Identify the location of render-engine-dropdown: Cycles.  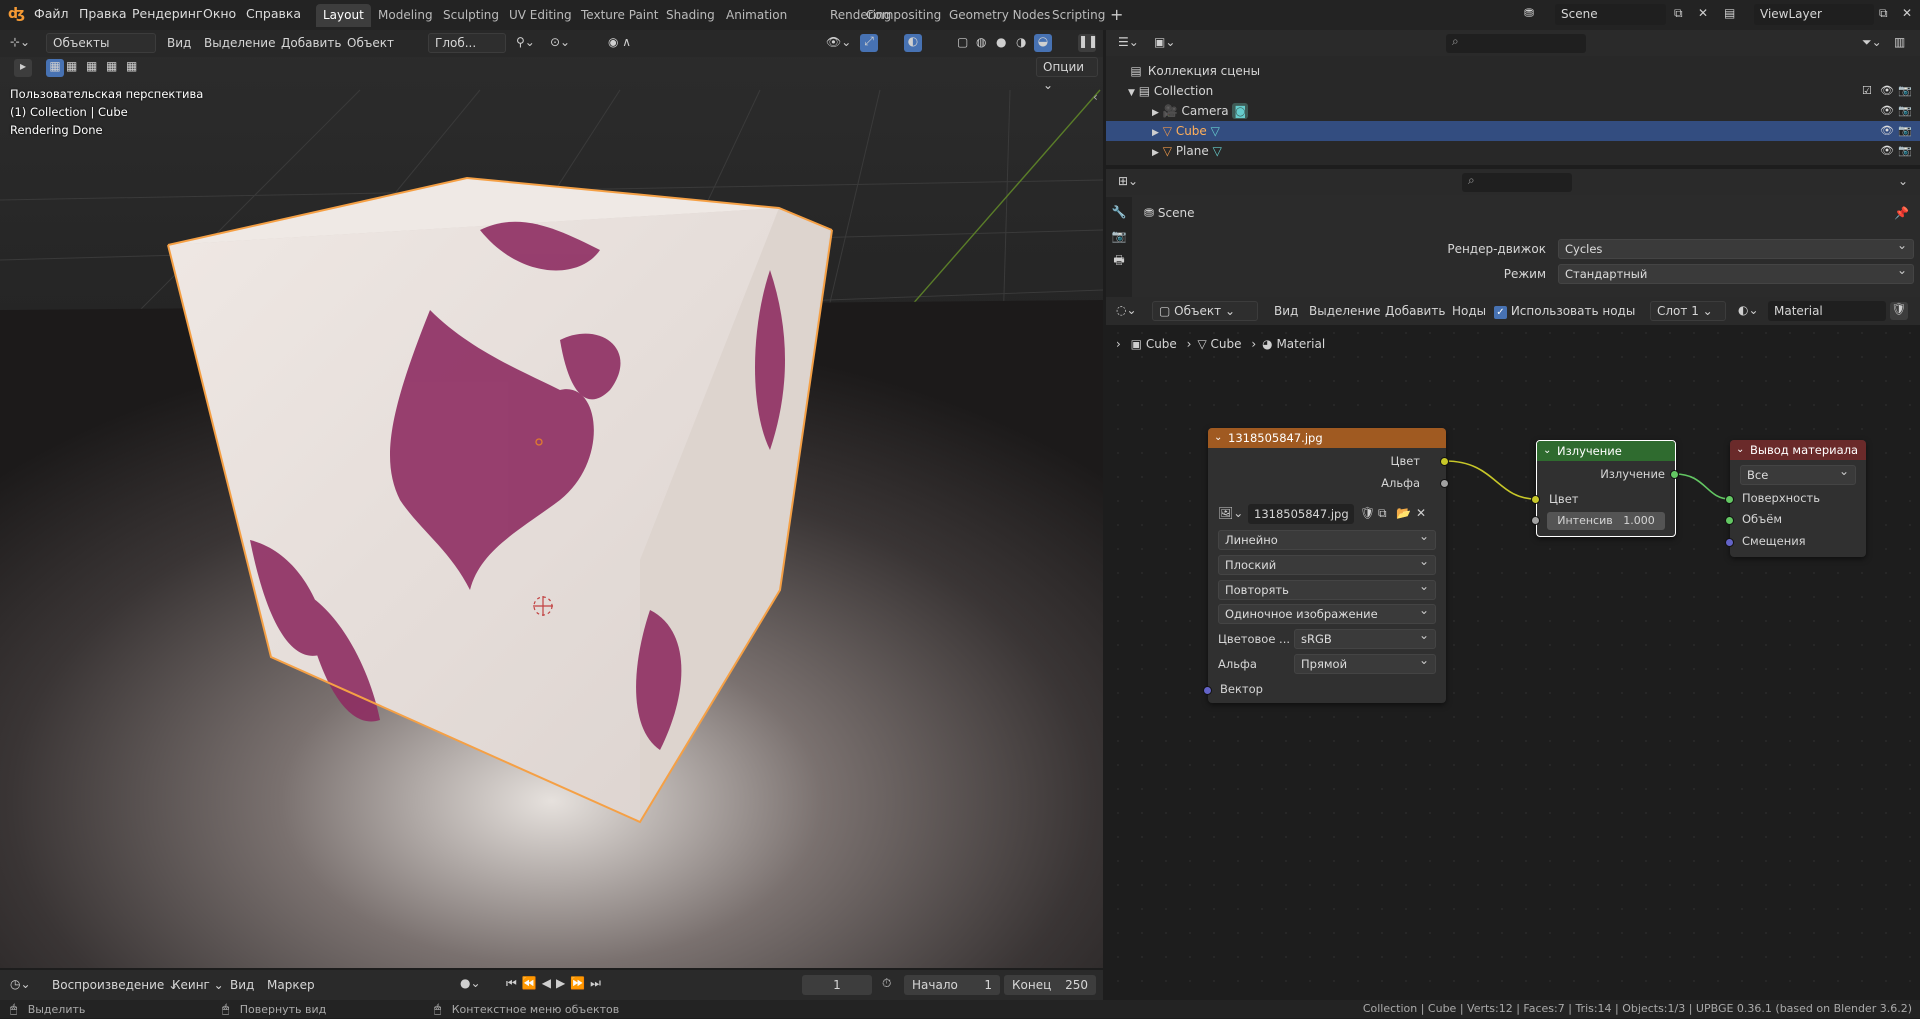
(1736, 247).